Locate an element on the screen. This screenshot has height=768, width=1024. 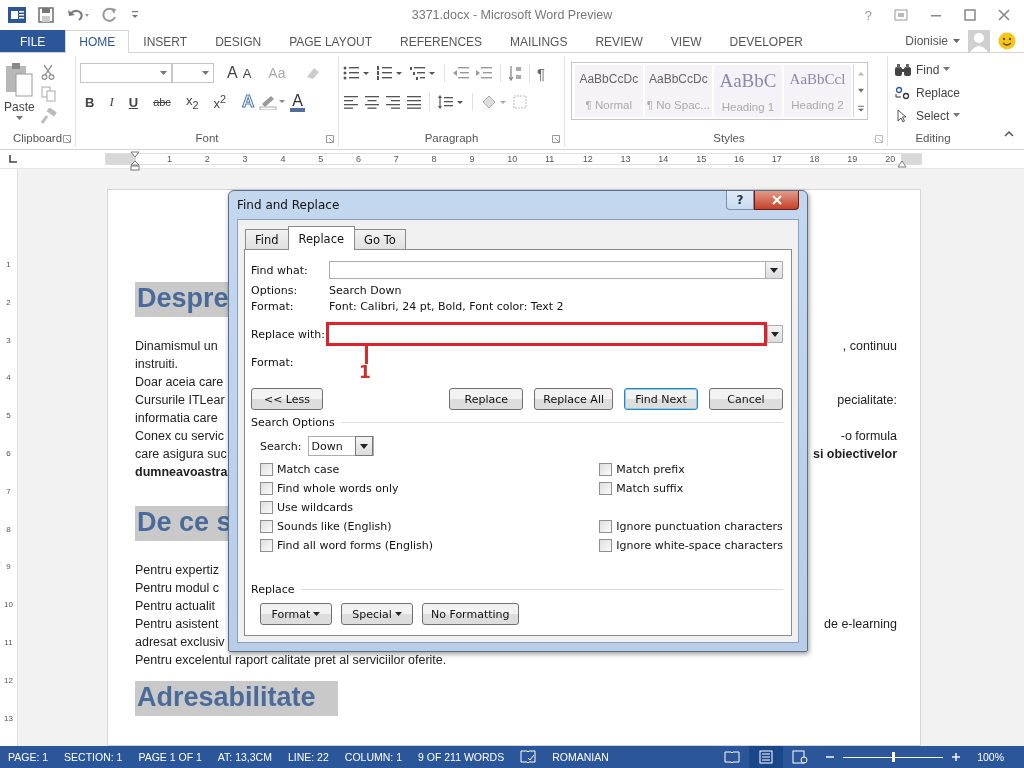
close-button is located at coordinates (776, 200).